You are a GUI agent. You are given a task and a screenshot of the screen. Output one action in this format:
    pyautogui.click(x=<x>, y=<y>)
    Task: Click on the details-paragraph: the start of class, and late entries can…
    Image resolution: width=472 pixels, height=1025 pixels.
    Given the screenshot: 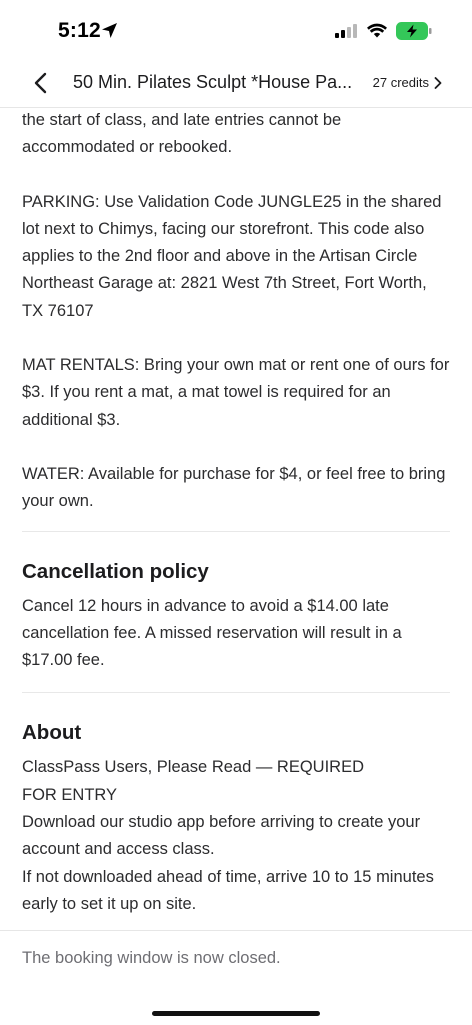 What is the action you would take?
    pyautogui.click(x=182, y=134)
    